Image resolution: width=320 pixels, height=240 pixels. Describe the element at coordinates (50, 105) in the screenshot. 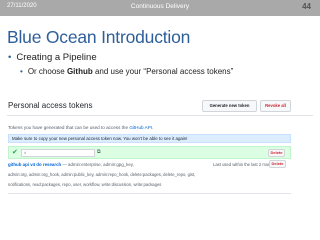

I see `tokens-page-title: Personal access tokens` at that location.